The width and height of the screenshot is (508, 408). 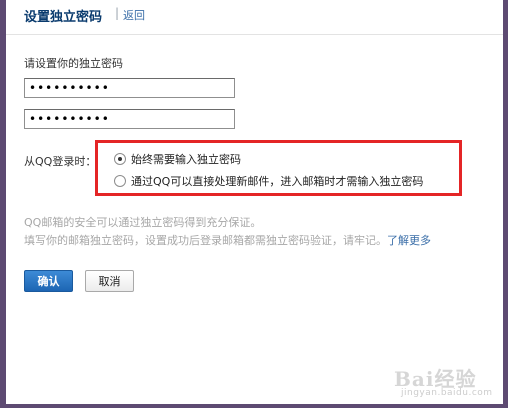 I want to click on option-always-require: 始终需要输入独立密码, so click(x=177, y=159).